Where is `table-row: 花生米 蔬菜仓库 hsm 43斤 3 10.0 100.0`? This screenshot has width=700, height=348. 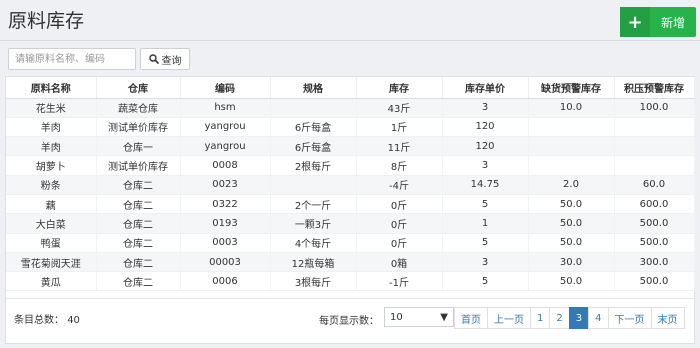 table-row: 花生米 蔬菜仓库 hsm 43斤 3 10.0 100.0 is located at coordinates (350, 108).